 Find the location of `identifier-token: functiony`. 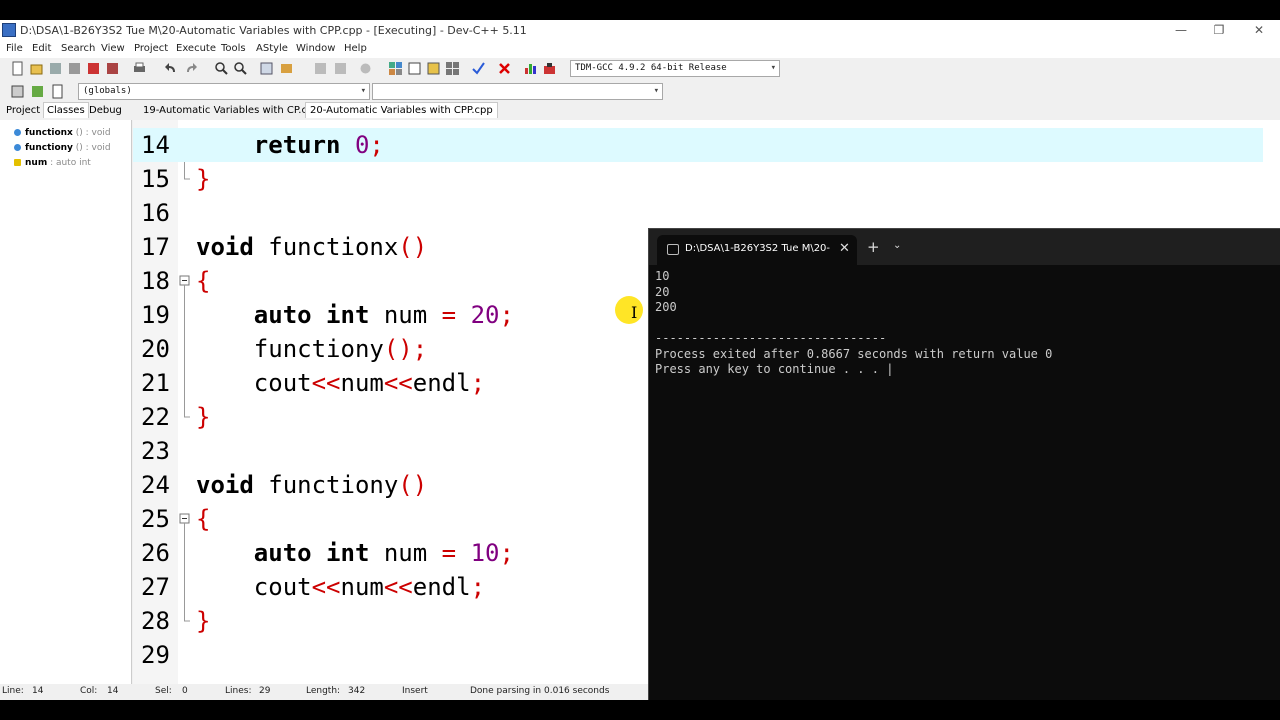

identifier-token: functiony is located at coordinates (318, 349).